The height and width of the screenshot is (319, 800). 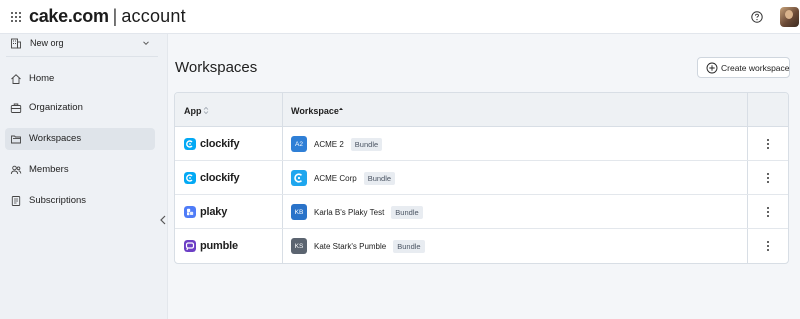 I want to click on help-icon, so click(x=757, y=17).